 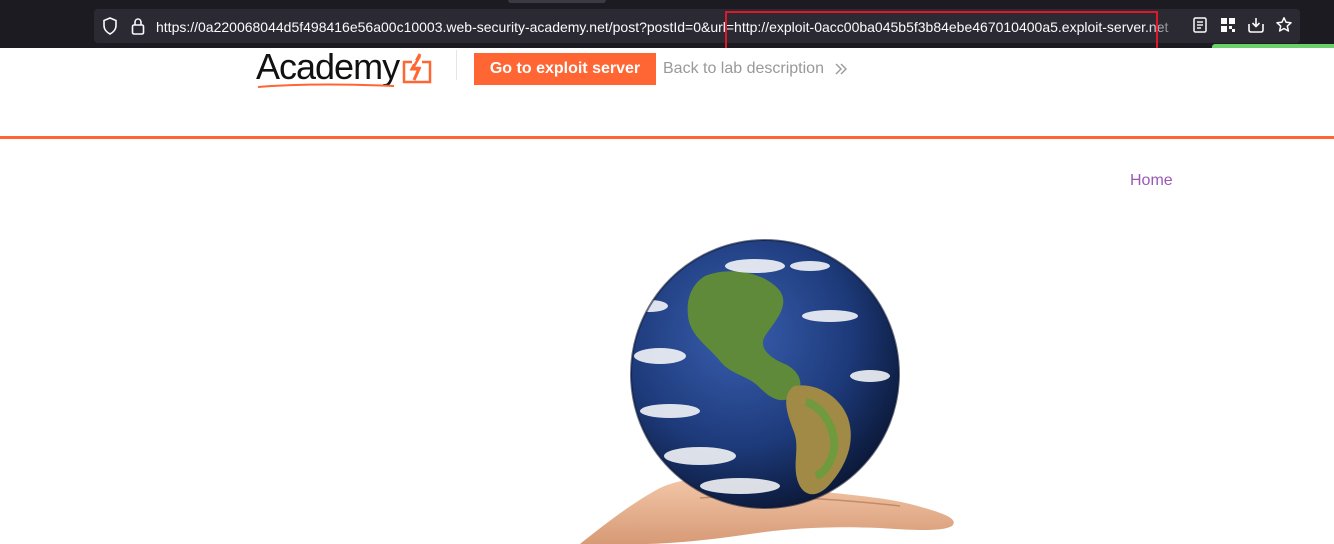 I want to click on logo-text: Academy, so click(x=328, y=66).